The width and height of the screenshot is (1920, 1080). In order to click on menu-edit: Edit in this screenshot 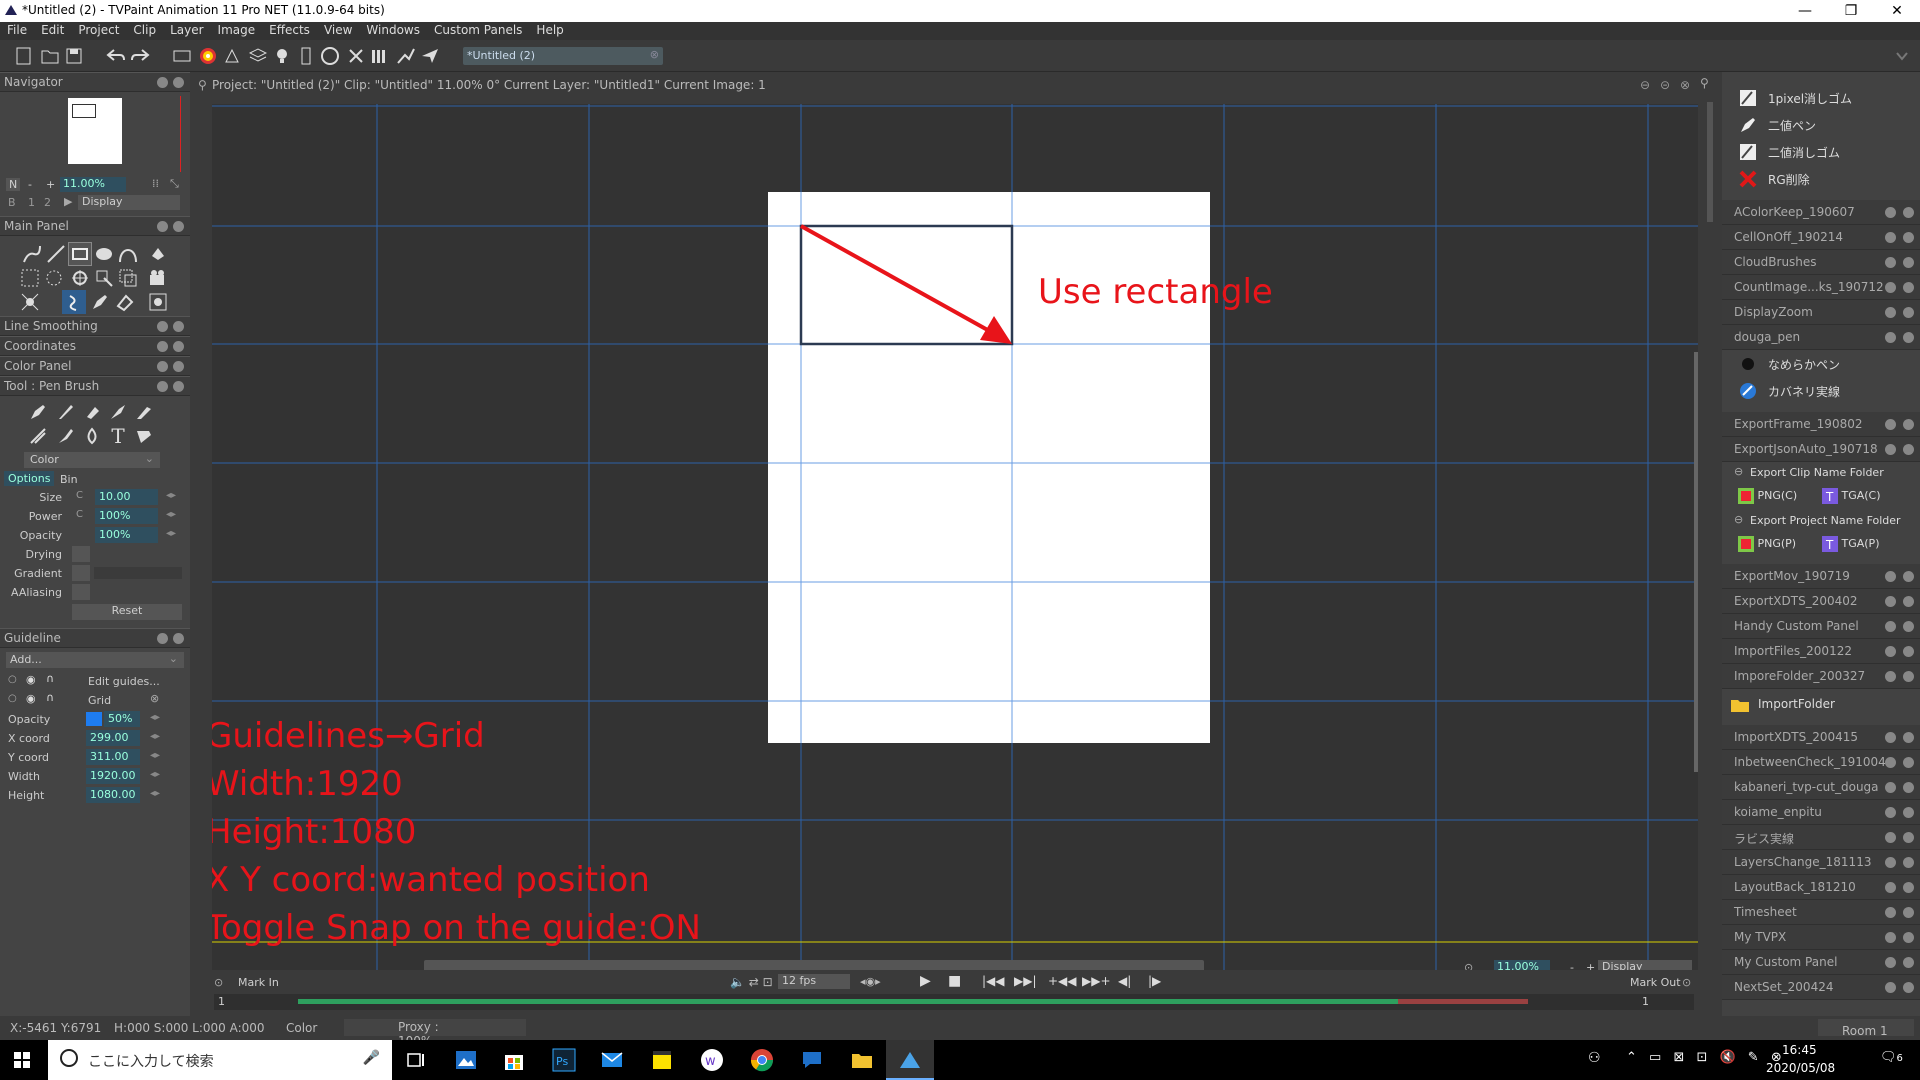, I will do `click(52, 29)`.